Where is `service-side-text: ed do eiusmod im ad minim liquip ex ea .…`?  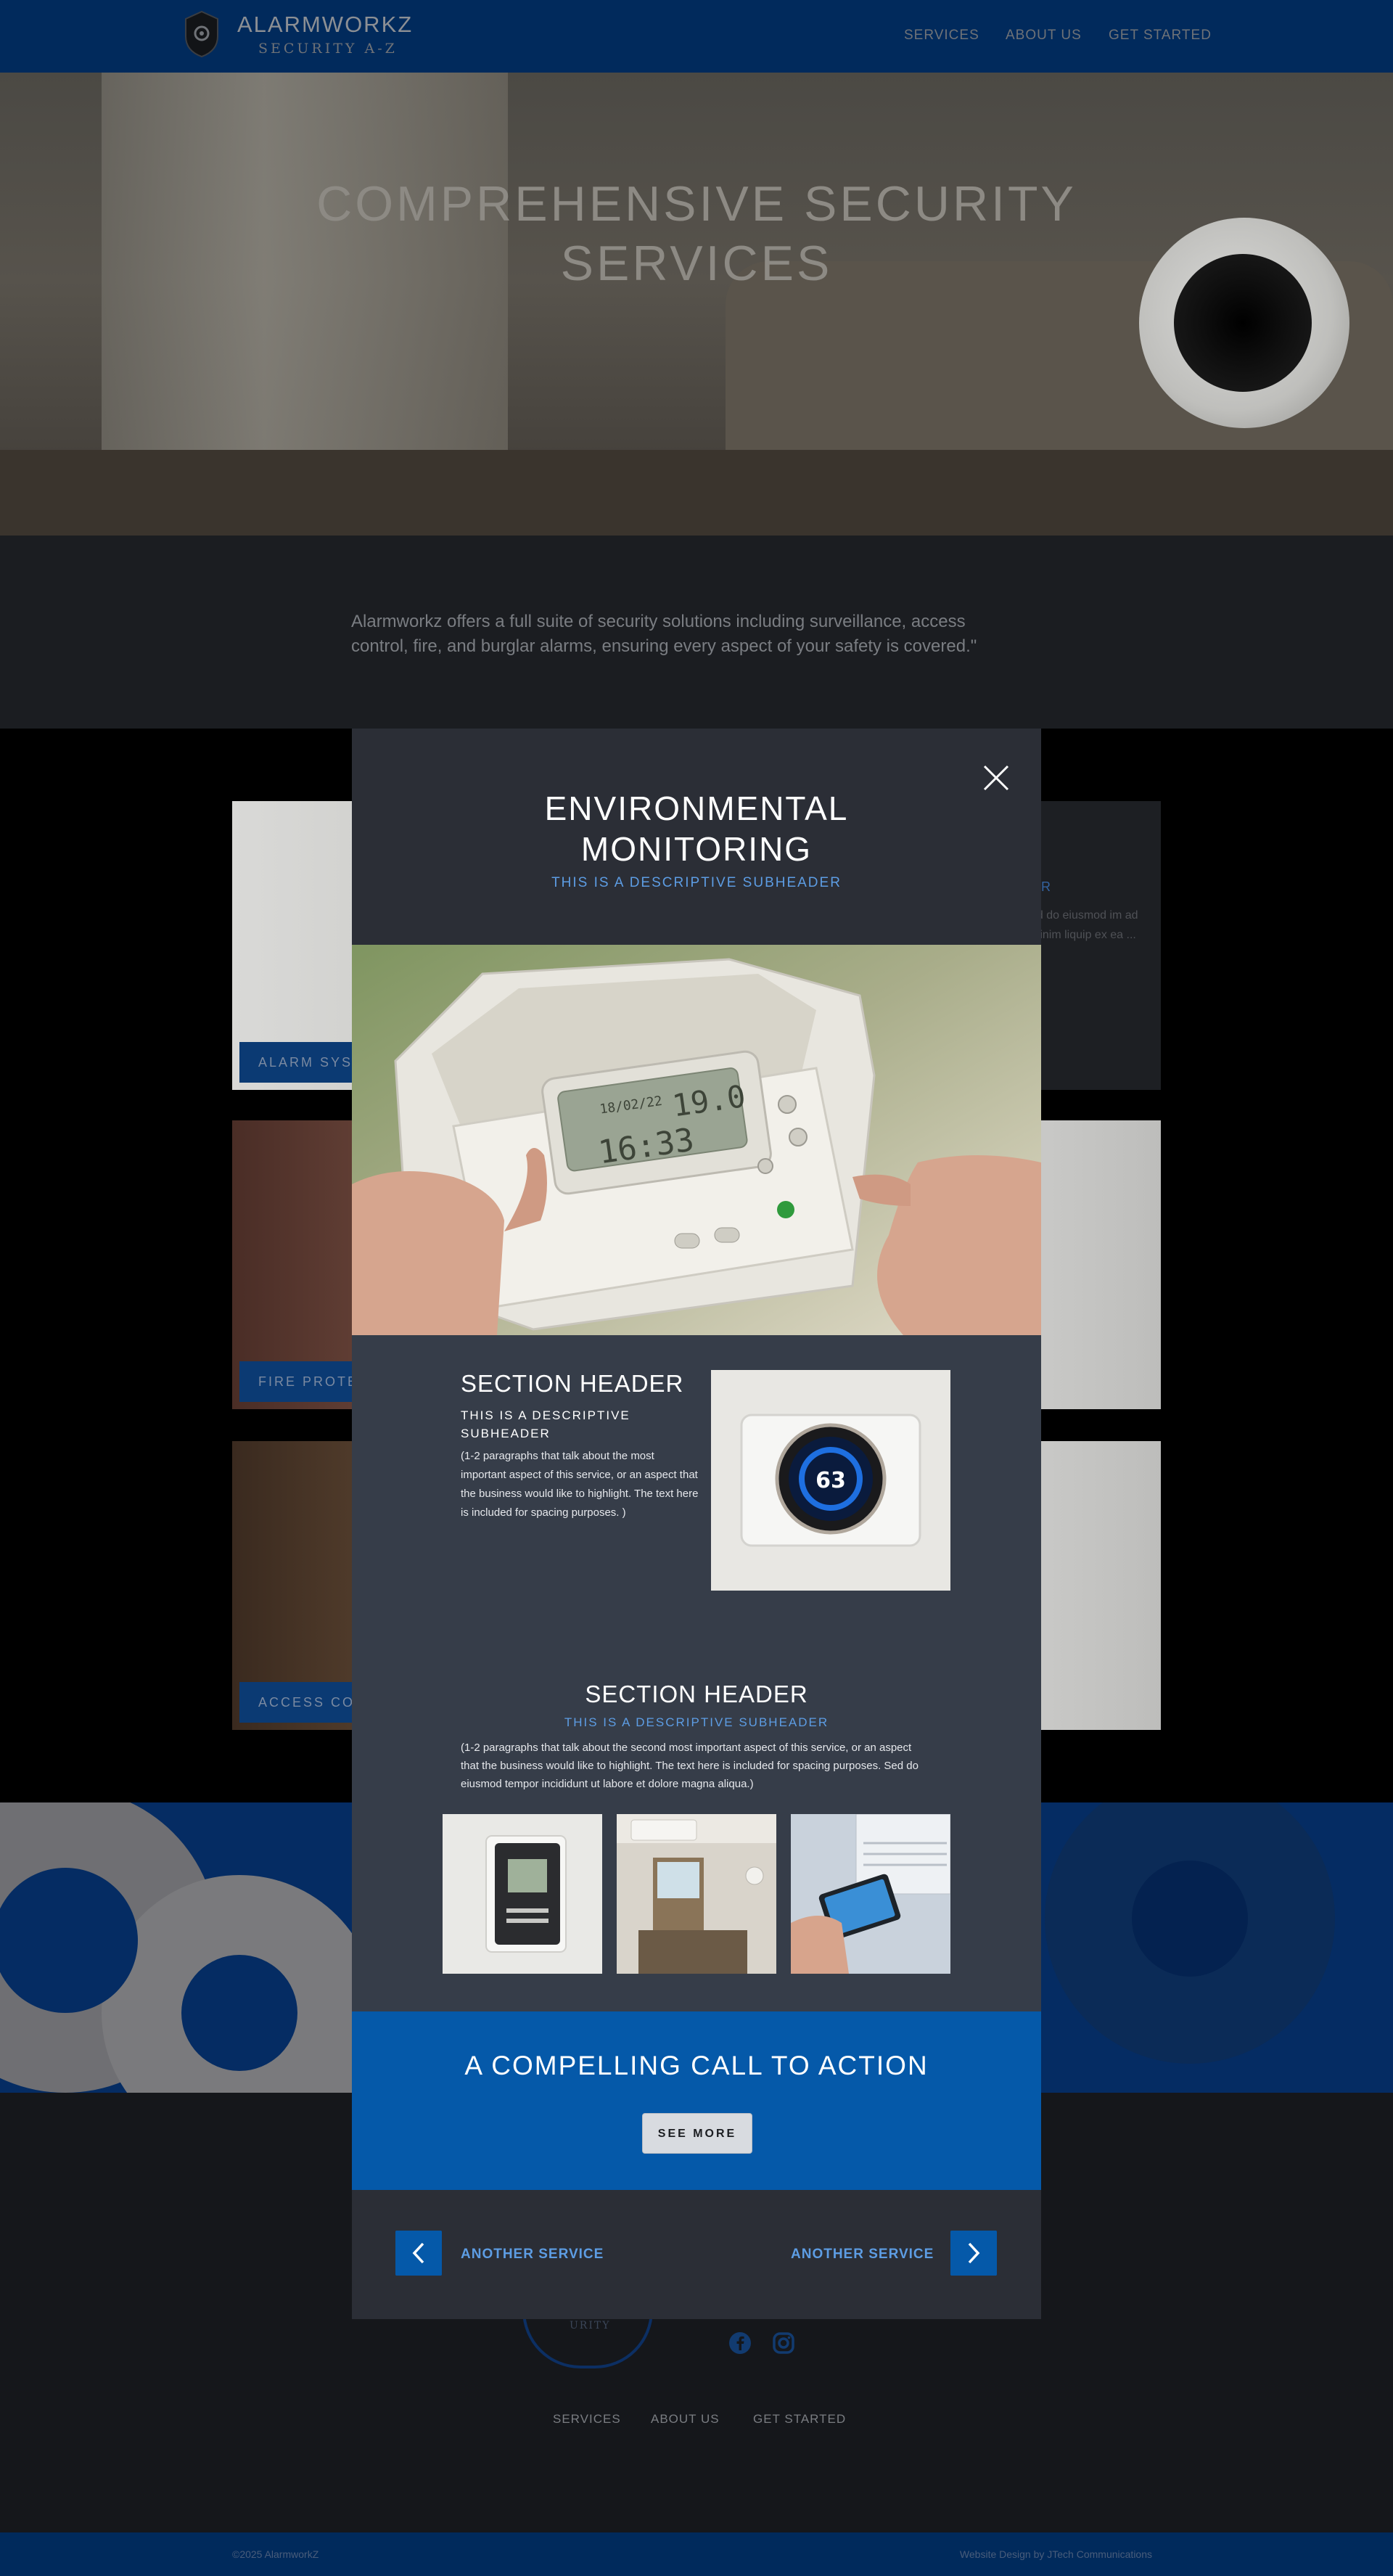 service-side-text: ed do eiusmod im ad minim liquip ex ea .… is located at coordinates (1084, 925).